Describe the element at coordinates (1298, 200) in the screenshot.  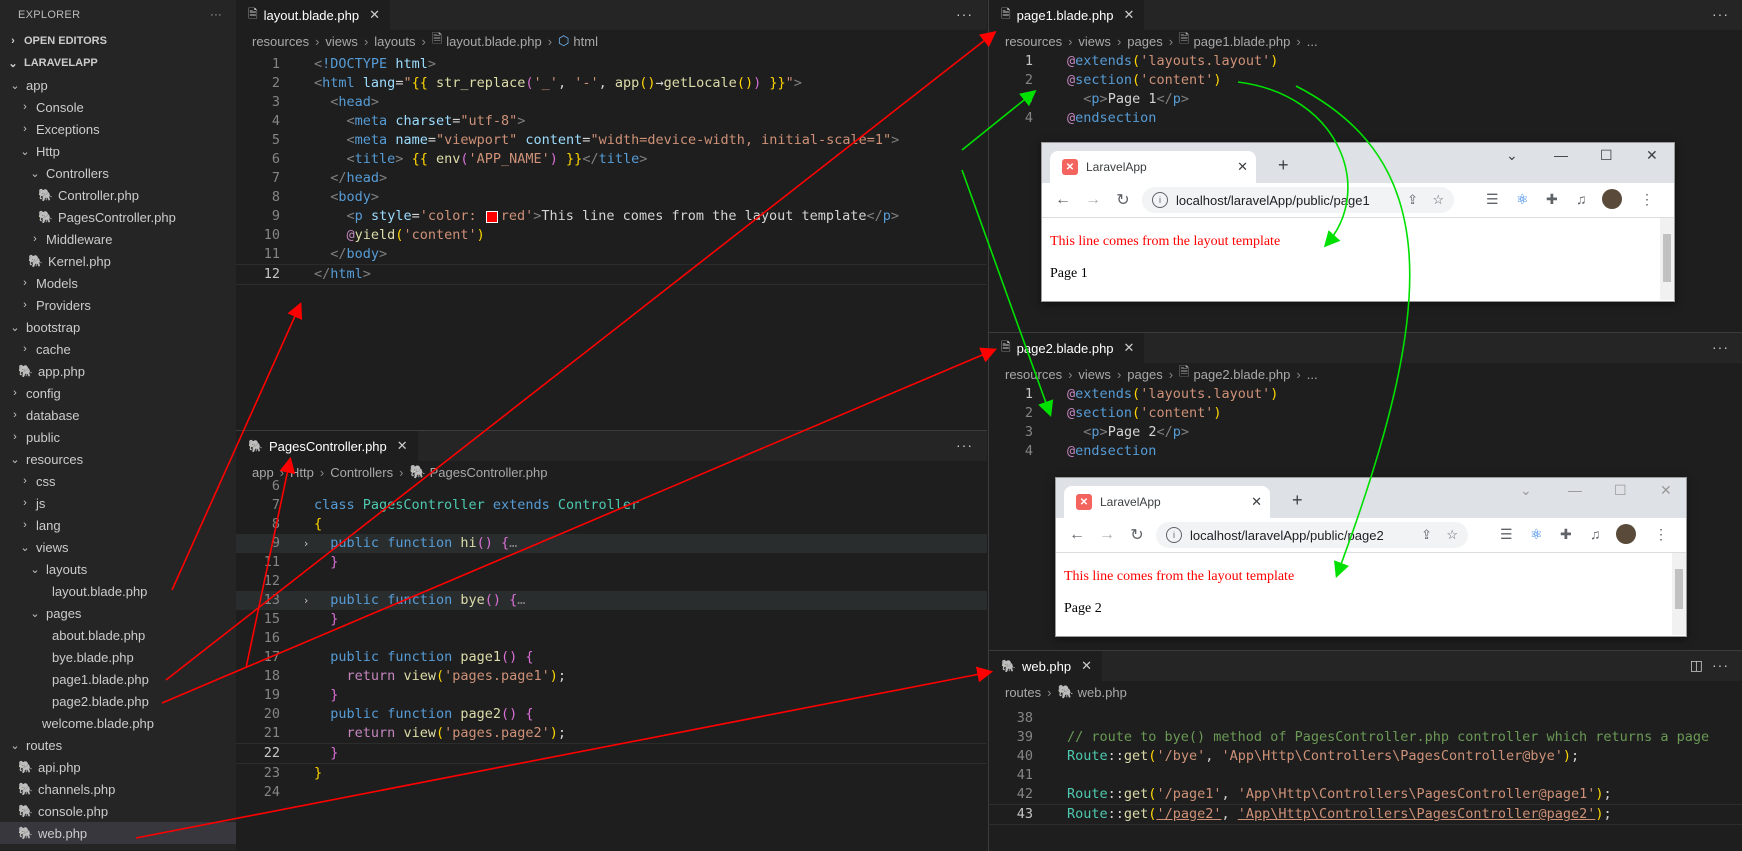
I see `address-bar: i localhost/laravelApp/public/page1 ⇪ ☆` at that location.